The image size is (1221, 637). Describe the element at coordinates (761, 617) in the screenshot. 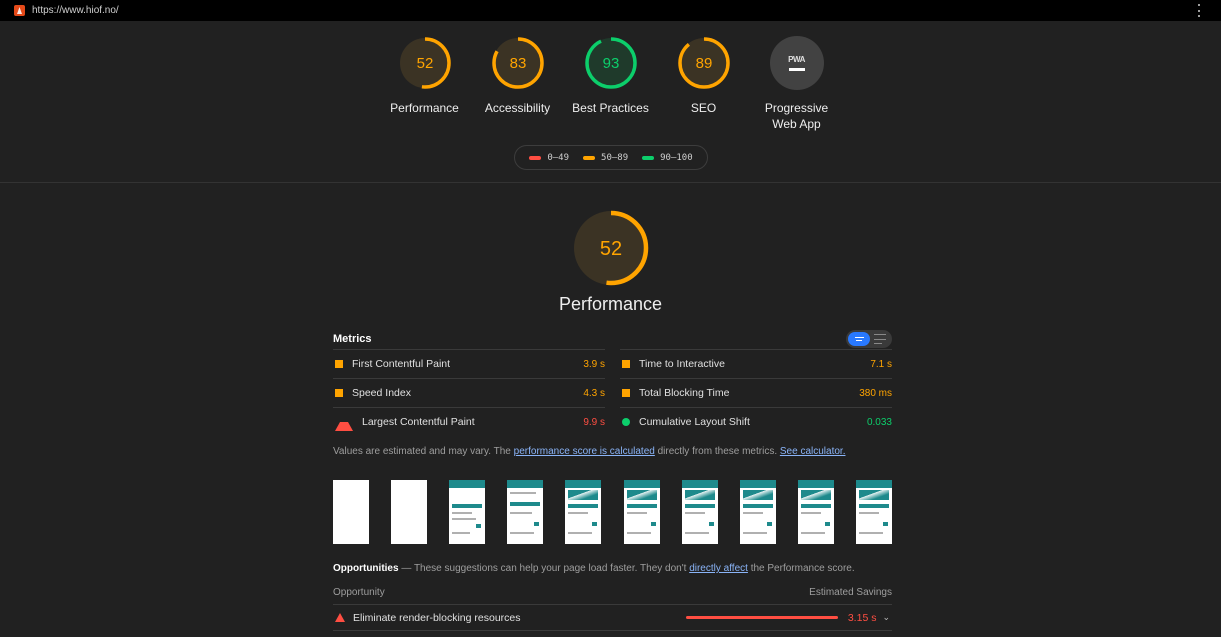

I see `savings-bar` at that location.